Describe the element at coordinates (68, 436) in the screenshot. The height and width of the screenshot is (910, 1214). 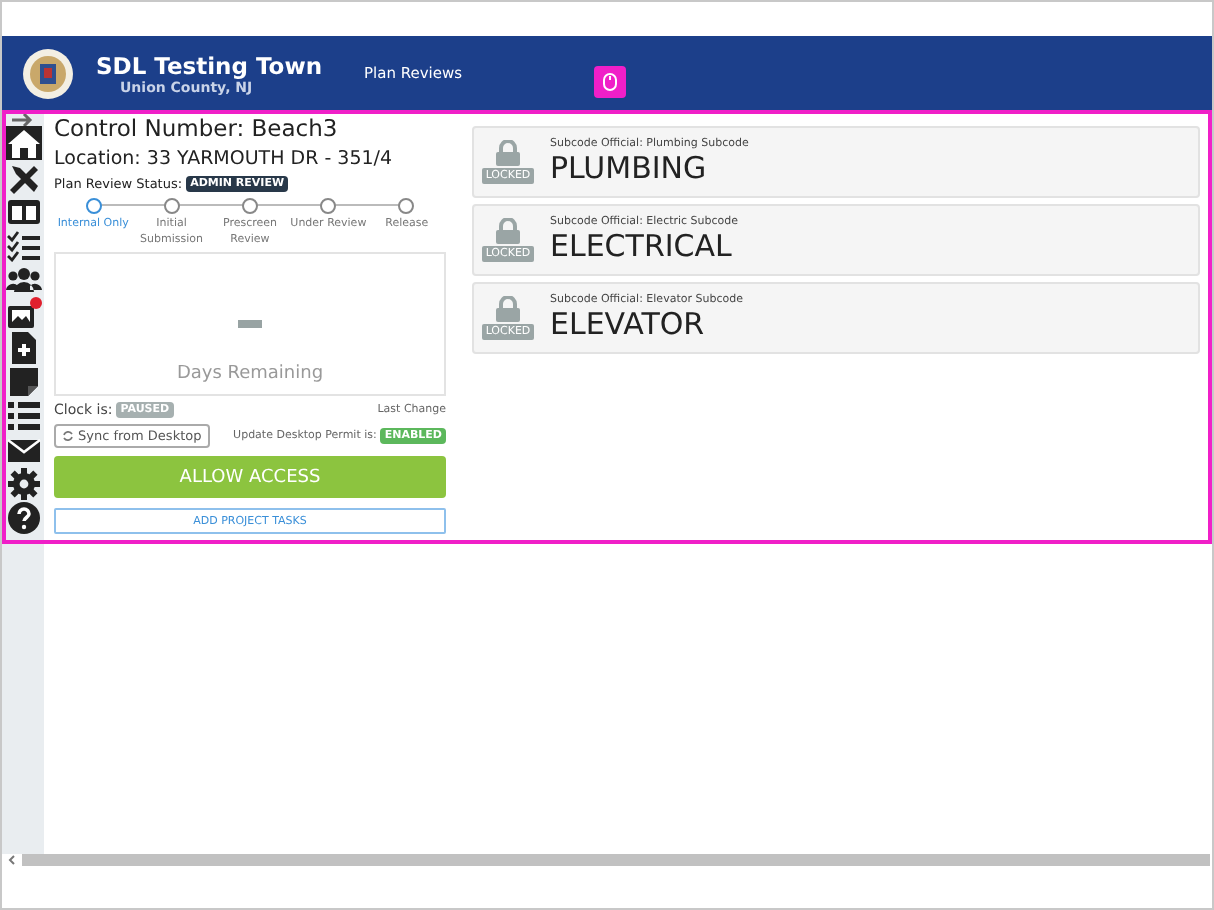
I see `refresh-icon` at that location.